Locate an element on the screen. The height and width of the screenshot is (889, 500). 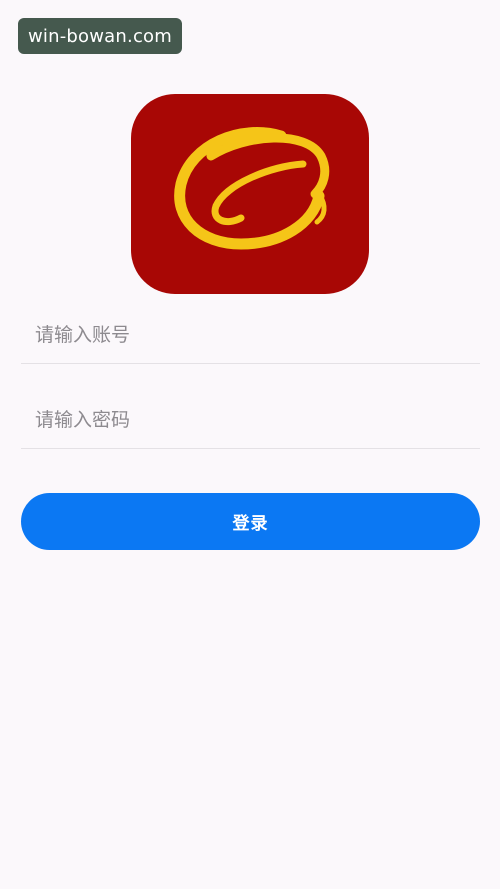
password-field is located at coordinates (250, 420).